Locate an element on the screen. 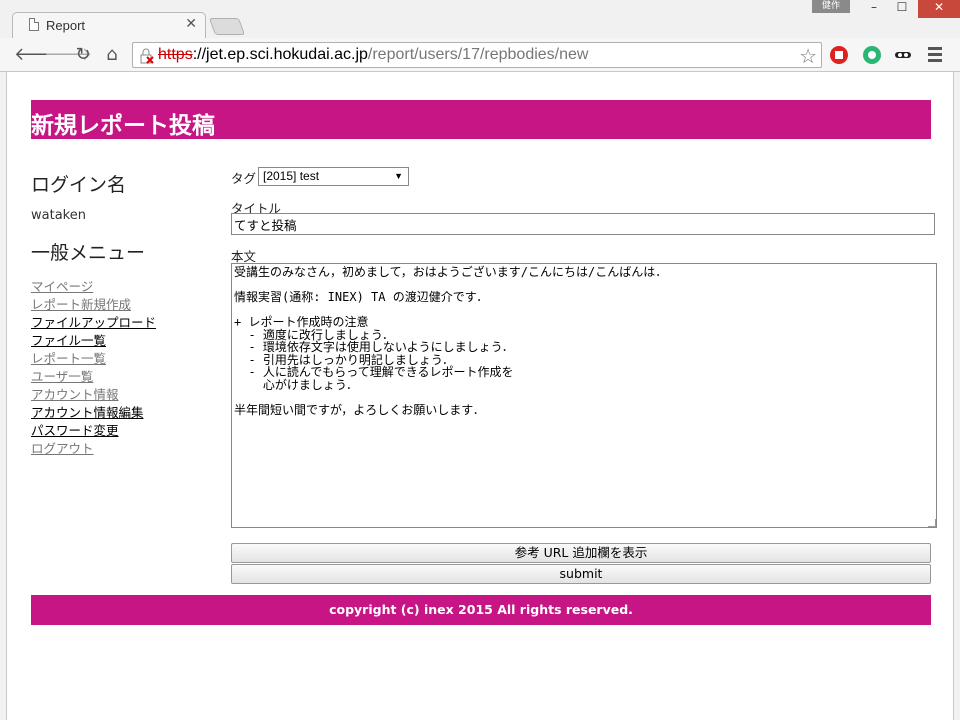 The height and width of the screenshot is (720, 960). page-title-bar: 新規レポート投稿 is located at coordinates (481, 119).